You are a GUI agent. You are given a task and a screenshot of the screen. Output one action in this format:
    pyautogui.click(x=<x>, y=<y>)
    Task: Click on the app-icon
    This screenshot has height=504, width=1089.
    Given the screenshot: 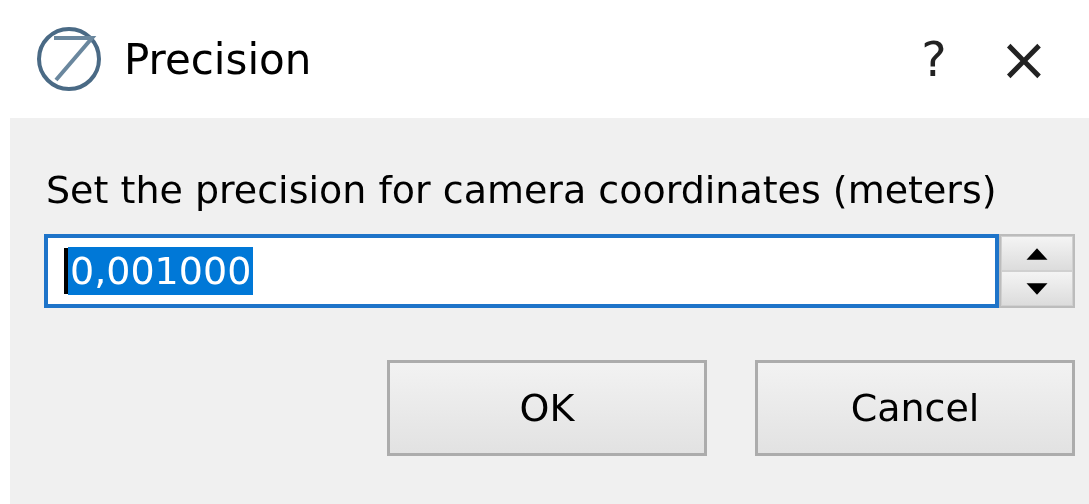 What is the action you would take?
    pyautogui.click(x=69, y=59)
    